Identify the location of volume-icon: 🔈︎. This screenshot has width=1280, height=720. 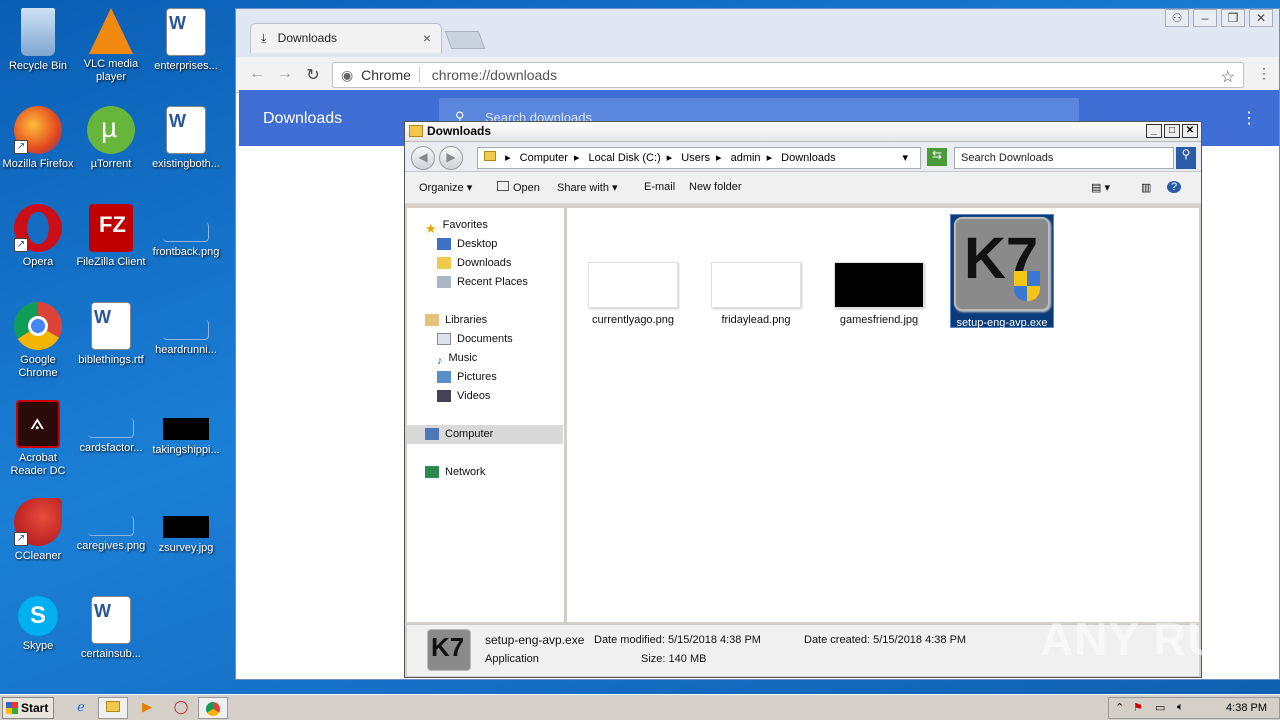
(1180, 707).